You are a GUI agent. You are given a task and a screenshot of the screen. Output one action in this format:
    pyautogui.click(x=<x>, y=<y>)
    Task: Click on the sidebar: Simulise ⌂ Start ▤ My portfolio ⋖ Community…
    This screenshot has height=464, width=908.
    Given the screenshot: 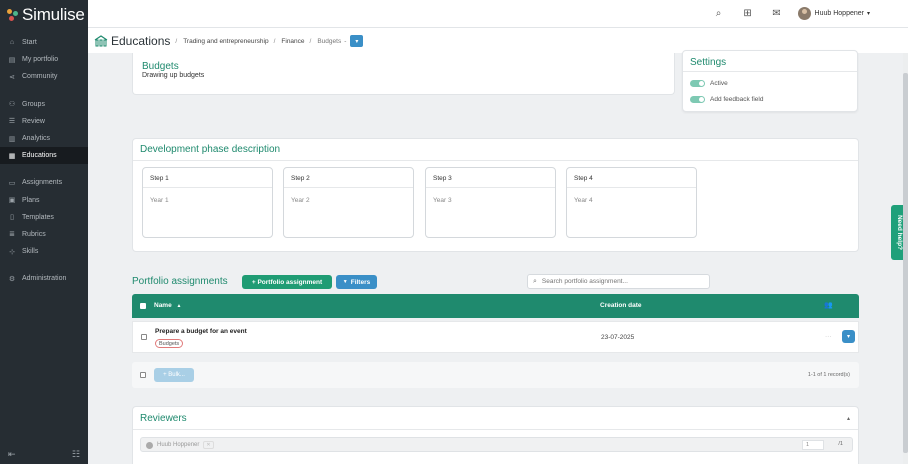 What is the action you would take?
    pyautogui.click(x=44, y=232)
    